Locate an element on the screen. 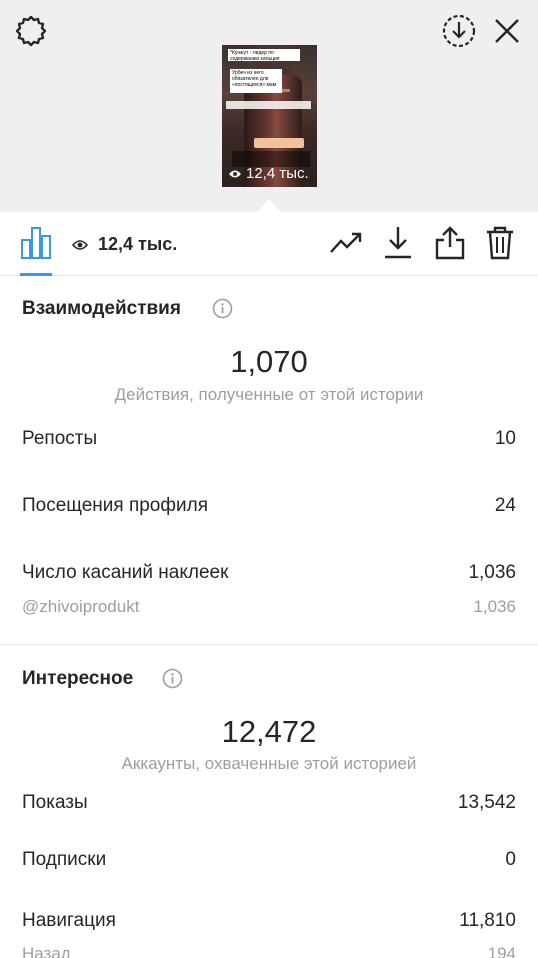  share-icon is located at coordinates (450, 243).